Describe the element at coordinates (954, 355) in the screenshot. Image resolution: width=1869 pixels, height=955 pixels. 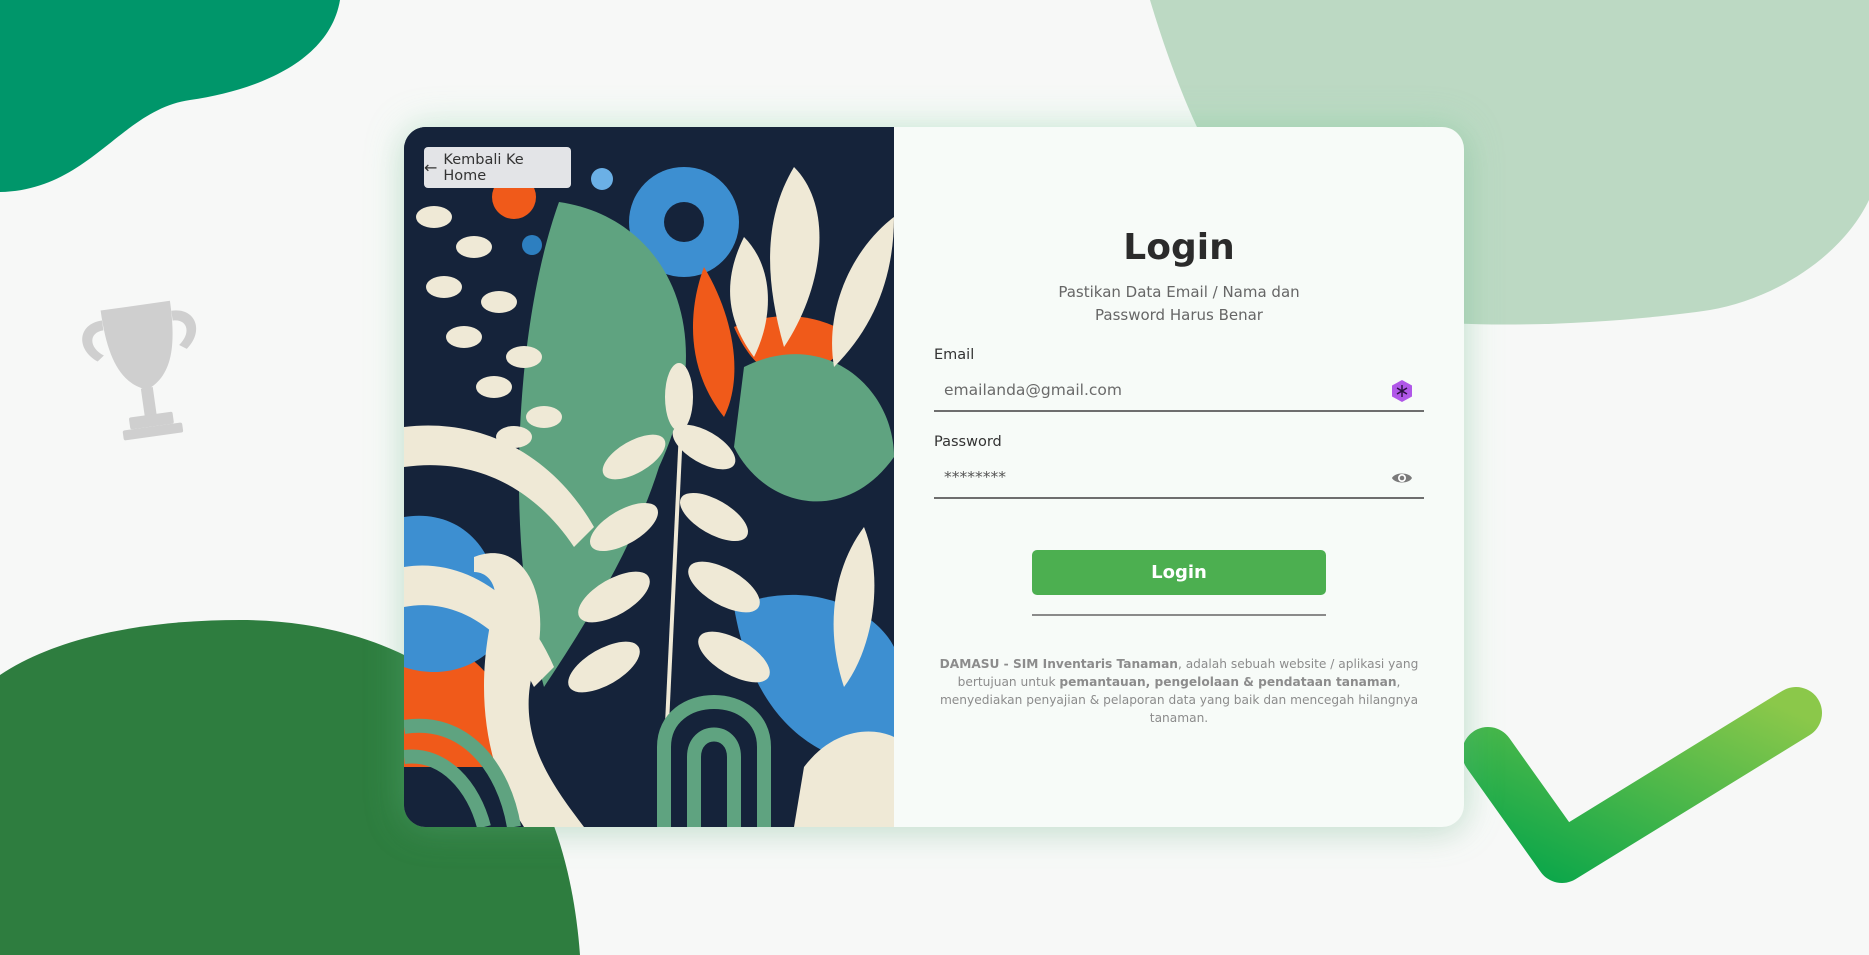
I see `email-label: Email` at that location.